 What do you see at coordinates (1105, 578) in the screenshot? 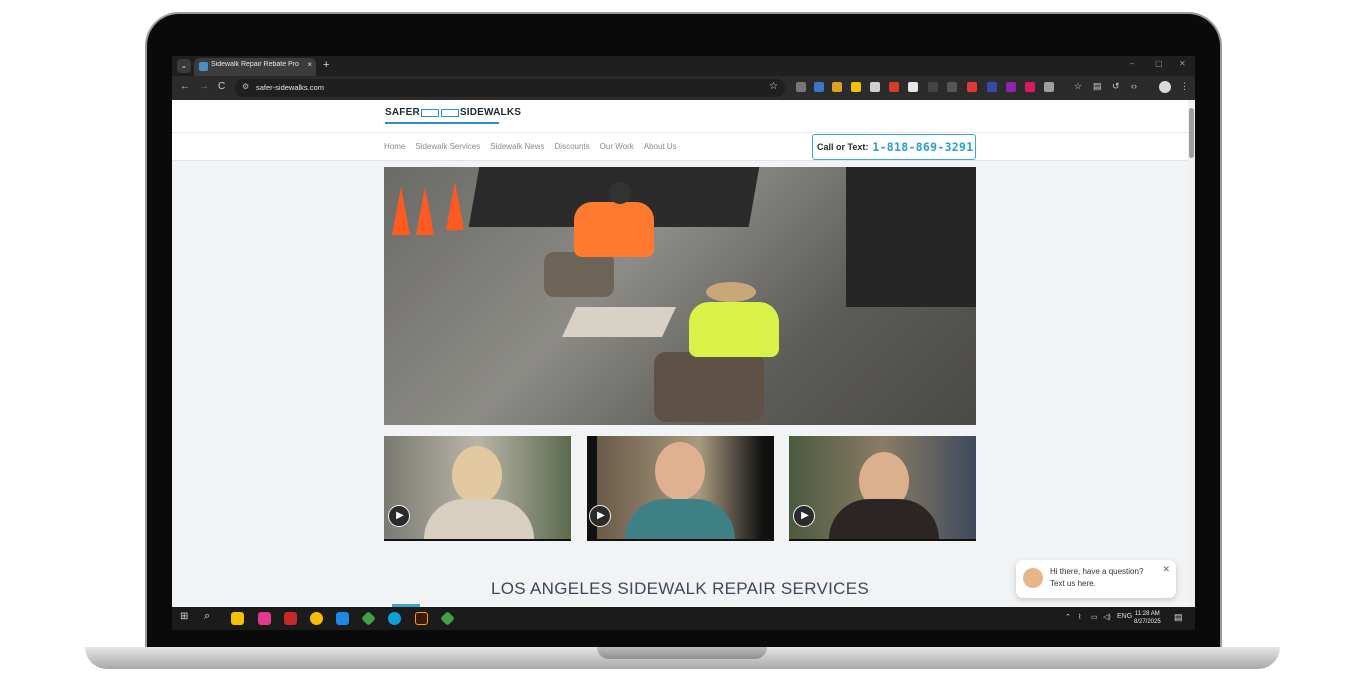
I see `chat-message: Hi there, have a question? Text us here.` at bounding box center [1105, 578].